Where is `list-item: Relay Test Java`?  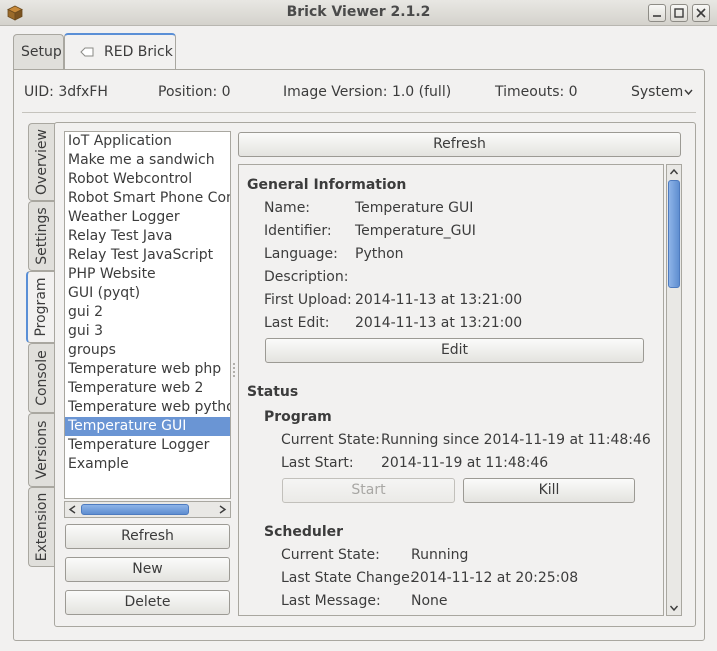
list-item: Relay Test Java is located at coordinates (147, 236).